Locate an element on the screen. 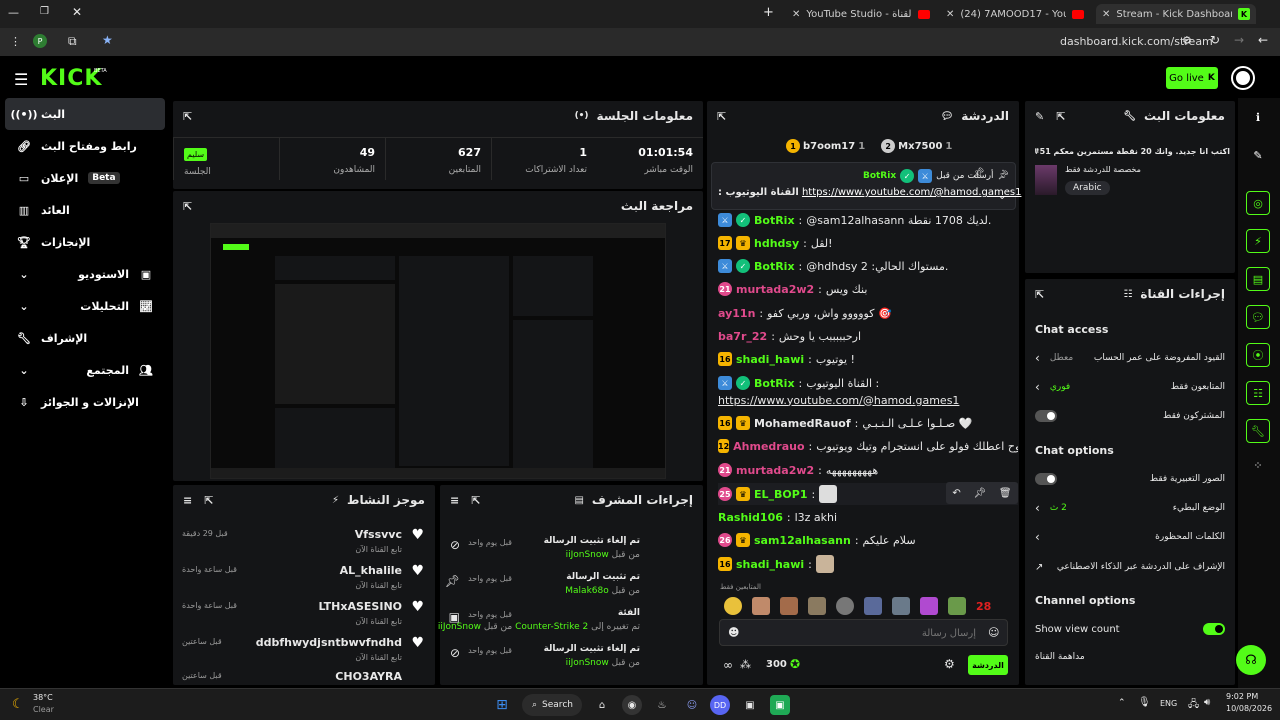  tab-youtube-studio: ✕ YouTube Studio - محتوى القناة is located at coordinates (861, 14).